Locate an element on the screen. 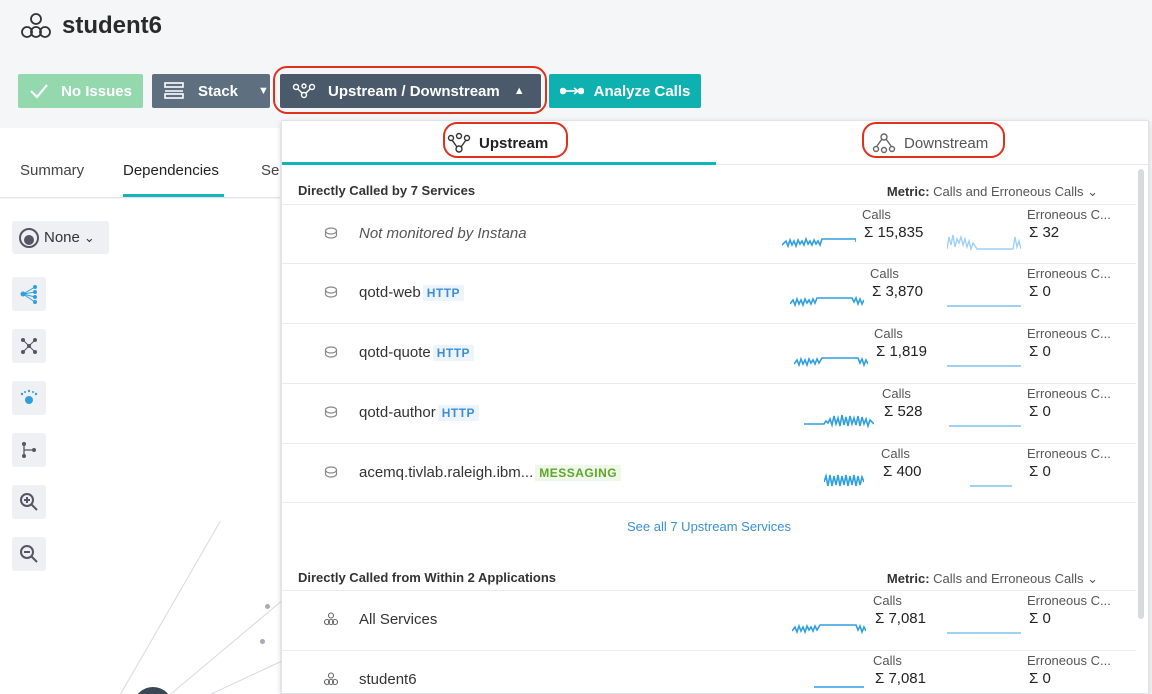 The width and height of the screenshot is (1152, 694). grouping-icon is located at coordinates (29, 237).